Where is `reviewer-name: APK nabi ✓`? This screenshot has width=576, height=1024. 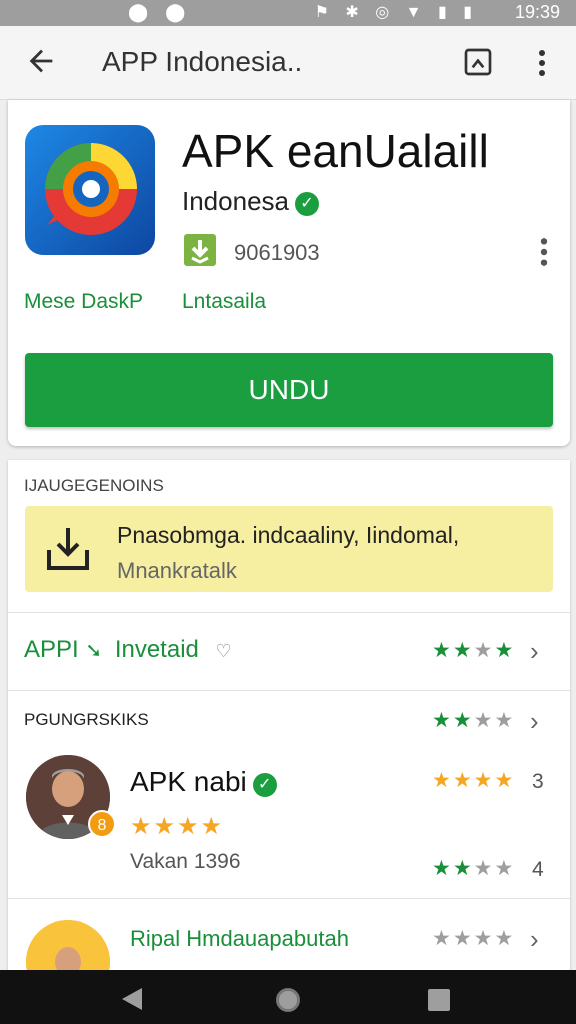 reviewer-name: APK nabi ✓ is located at coordinates (203, 782).